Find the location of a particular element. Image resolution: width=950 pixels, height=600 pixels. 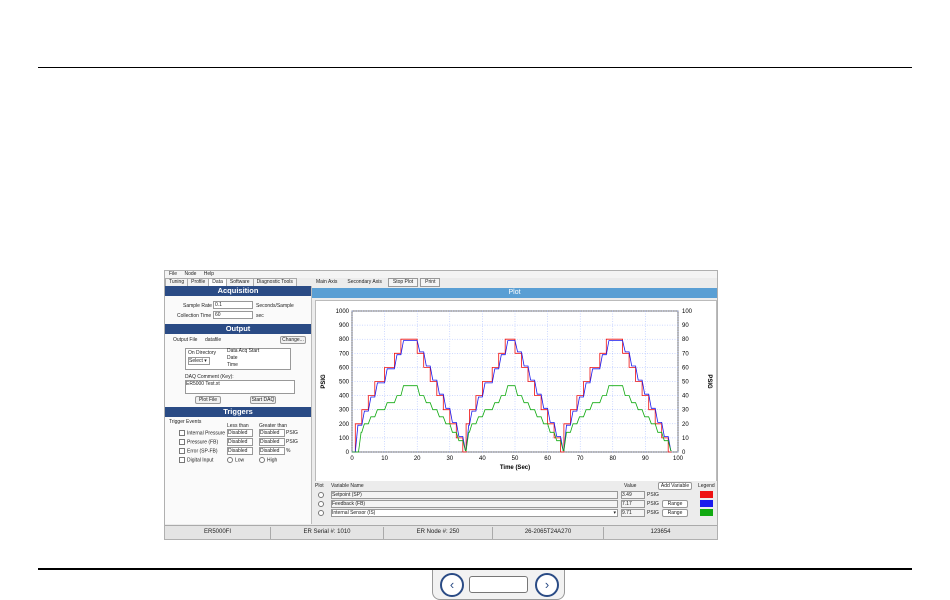

trigger-row: Internal Pressure is located at coordinates (202, 433).